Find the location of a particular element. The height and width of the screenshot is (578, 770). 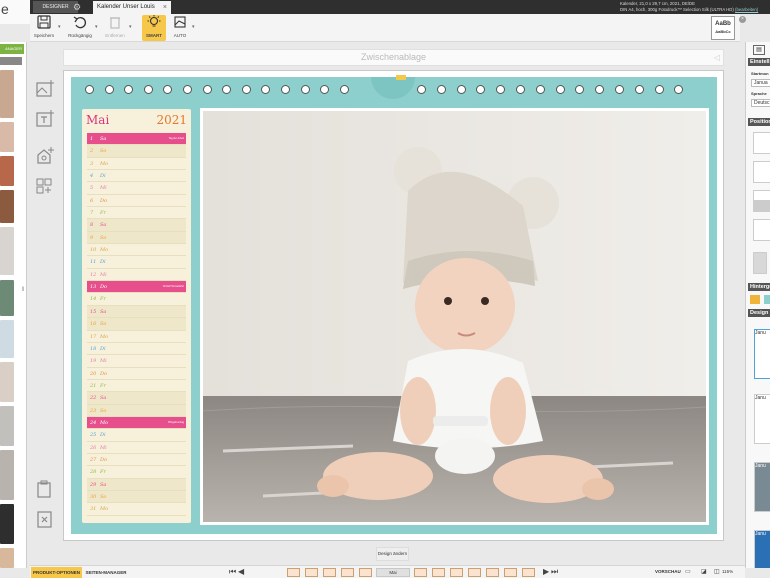

day-number: 16 is located at coordinates (93, 324).